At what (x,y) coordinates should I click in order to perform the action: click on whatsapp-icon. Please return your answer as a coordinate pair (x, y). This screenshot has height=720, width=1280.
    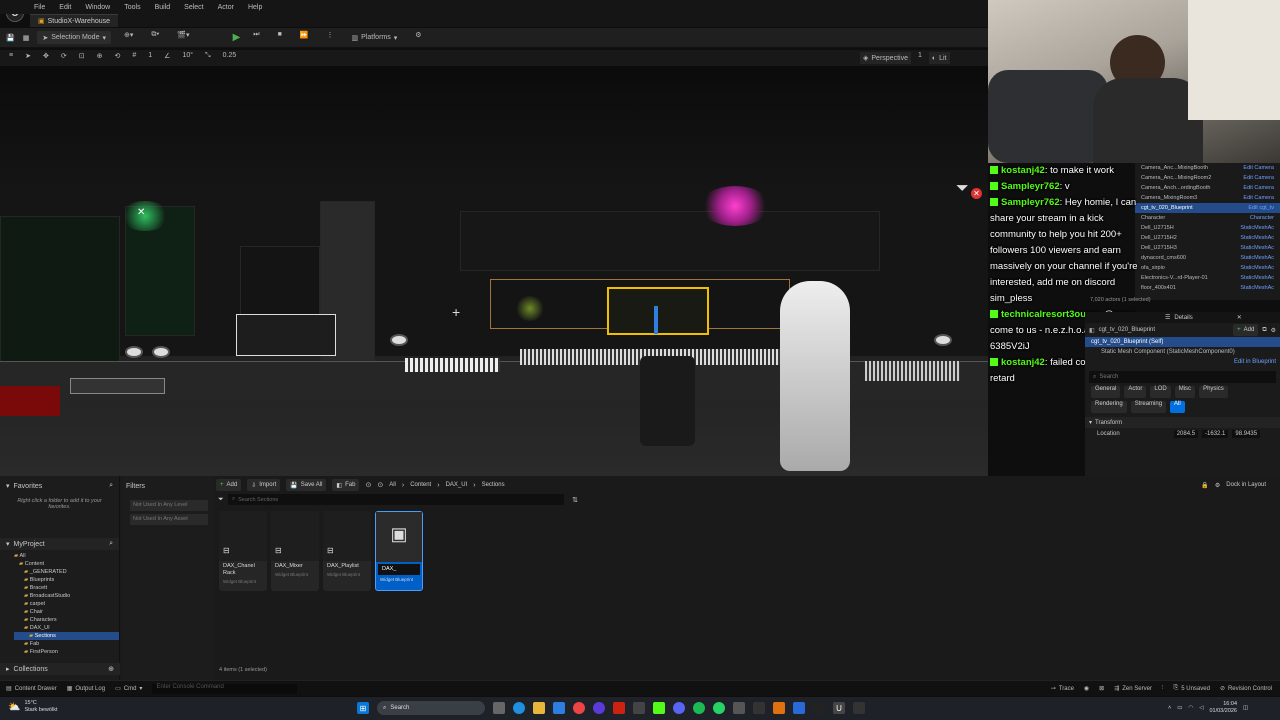
    Looking at the image, I should click on (719, 708).